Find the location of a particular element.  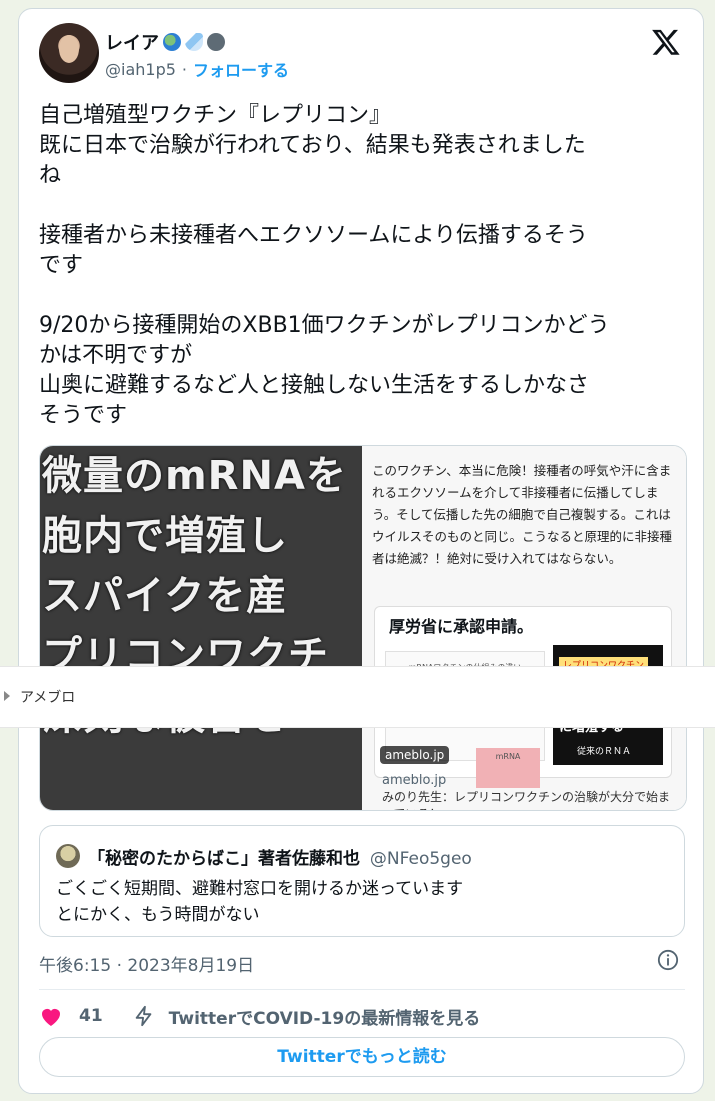

inner-title: 厚労省に承認申請。 is located at coordinates (461, 626).